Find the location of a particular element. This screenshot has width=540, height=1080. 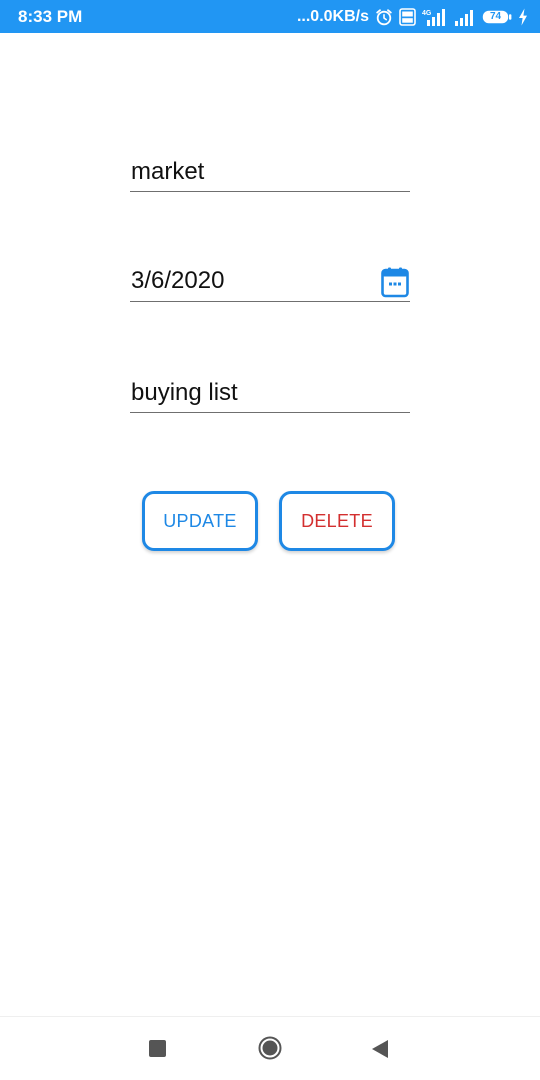

signal-icon is located at coordinates (464, 18).